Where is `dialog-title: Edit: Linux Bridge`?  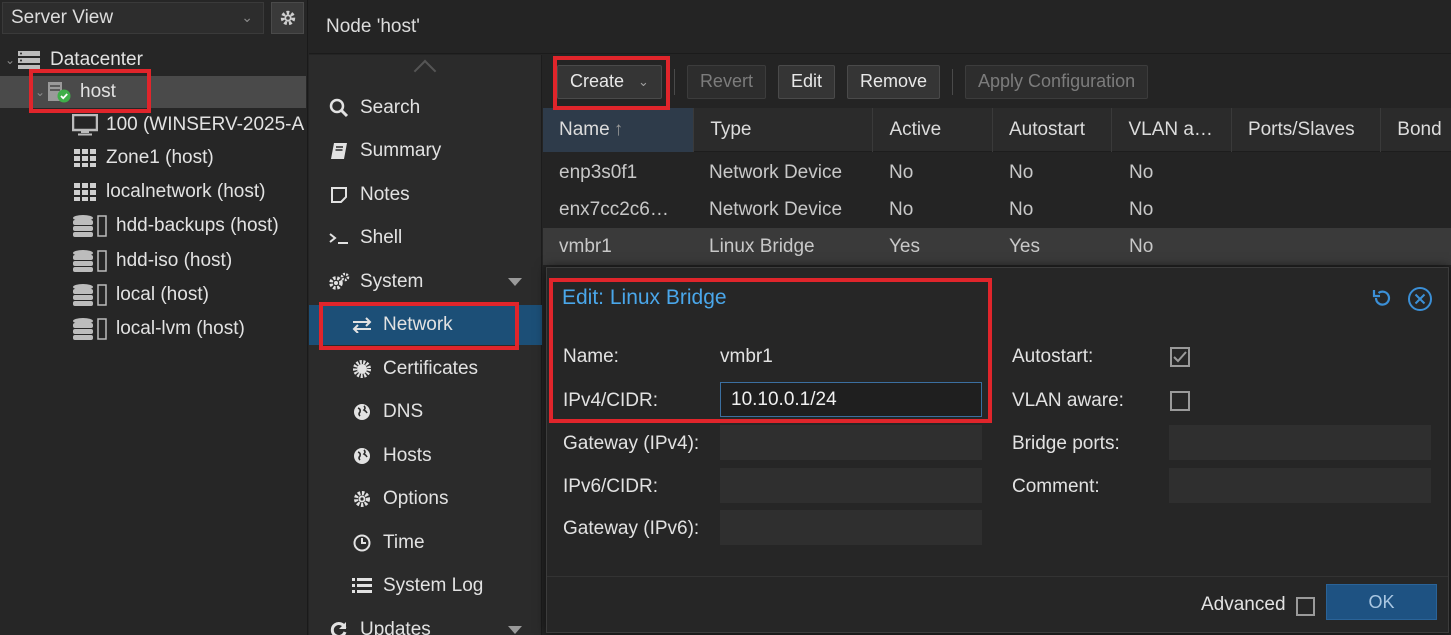 dialog-title: Edit: Linux Bridge is located at coordinates (644, 297).